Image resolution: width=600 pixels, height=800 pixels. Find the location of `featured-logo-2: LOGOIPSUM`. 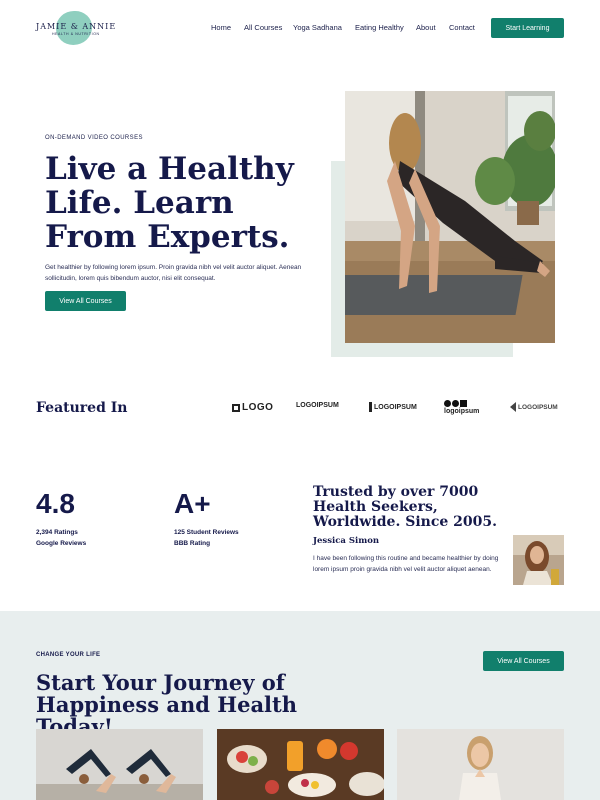

featured-logo-2: LOGOIPSUM is located at coordinates (317, 405).